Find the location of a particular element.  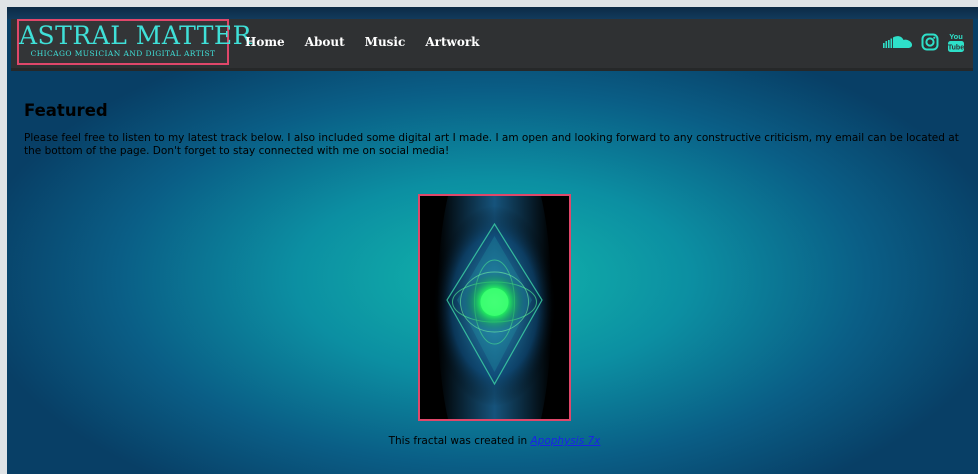

soundcloud-icon is located at coordinates (898, 42).